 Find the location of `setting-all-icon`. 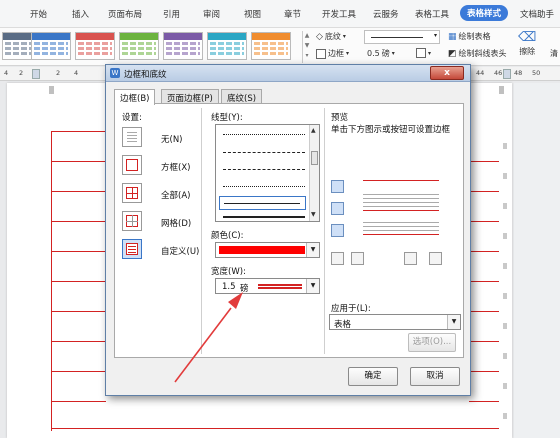

setting-all-icon is located at coordinates (132, 193).